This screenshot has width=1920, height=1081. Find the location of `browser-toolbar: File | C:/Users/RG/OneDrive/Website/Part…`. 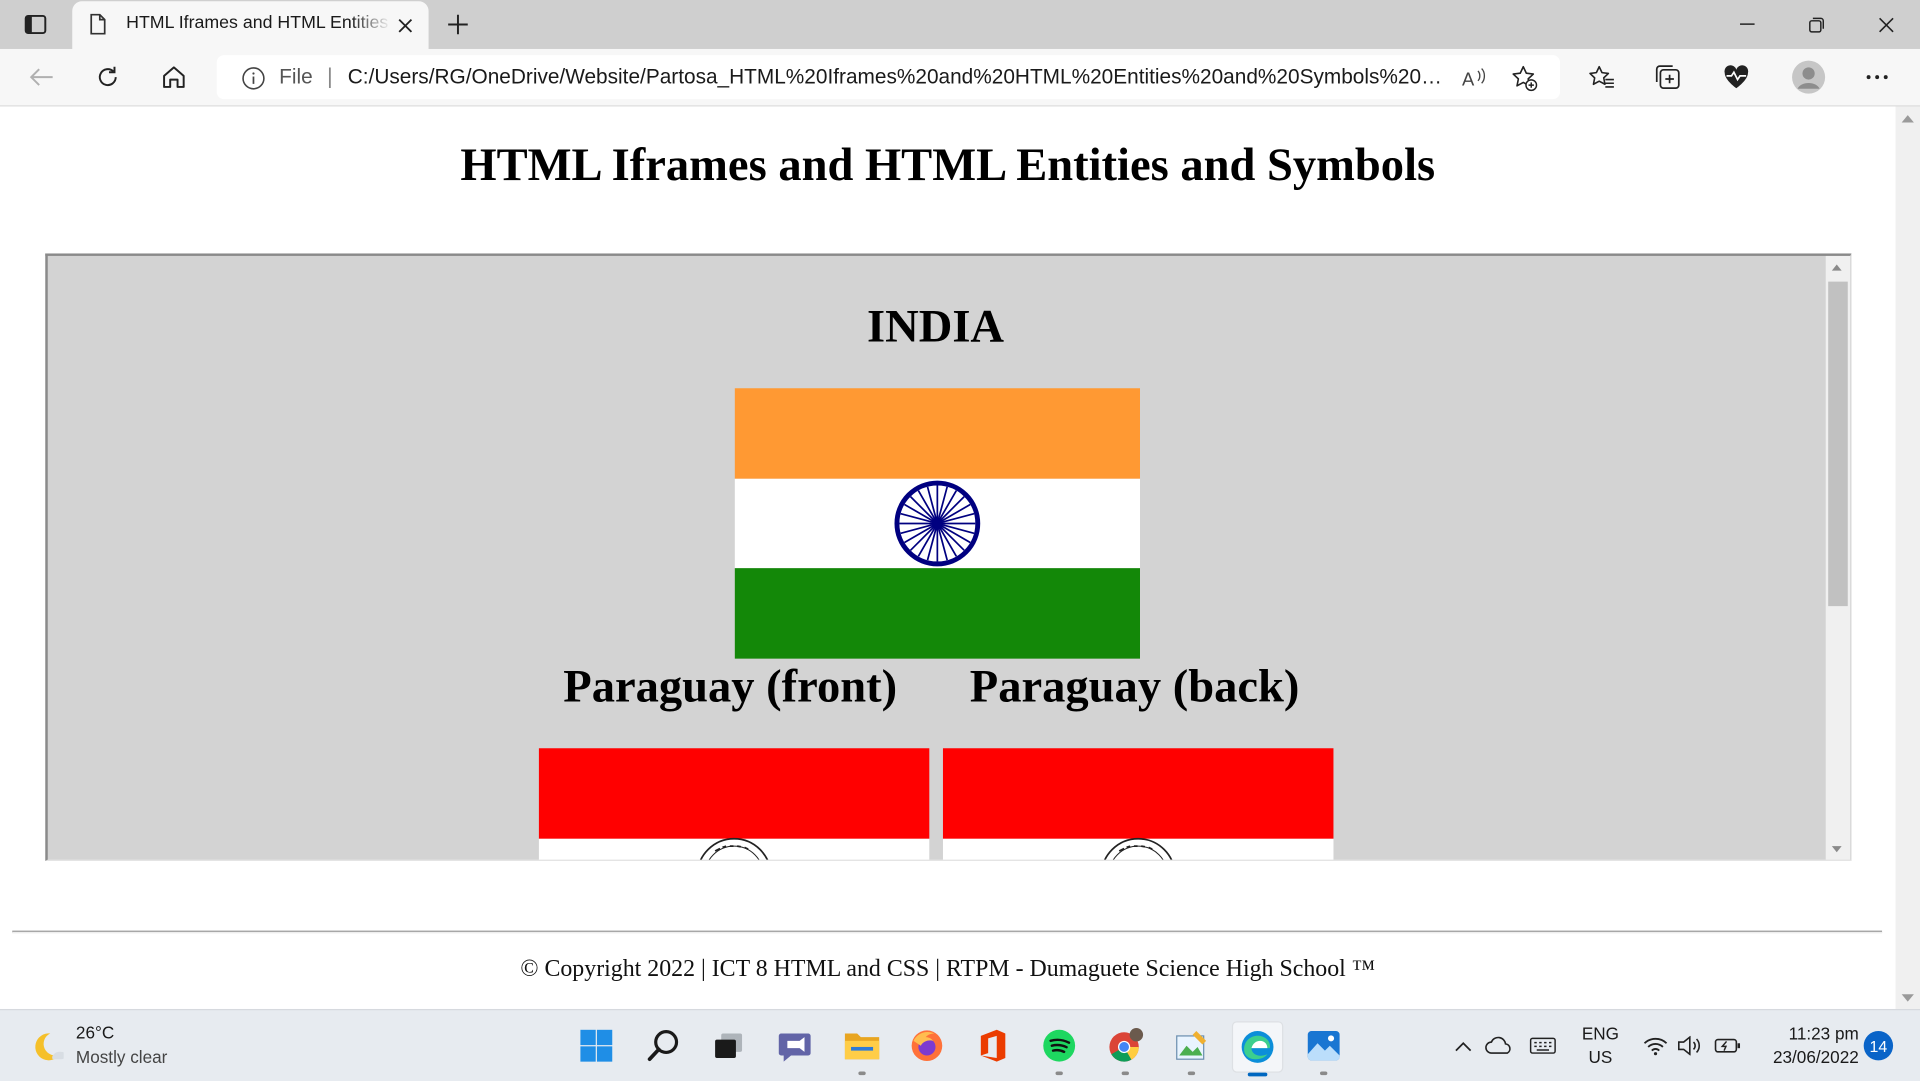

browser-toolbar: File | C:/Users/RG/OneDrive/Website/Part… is located at coordinates (960, 77).